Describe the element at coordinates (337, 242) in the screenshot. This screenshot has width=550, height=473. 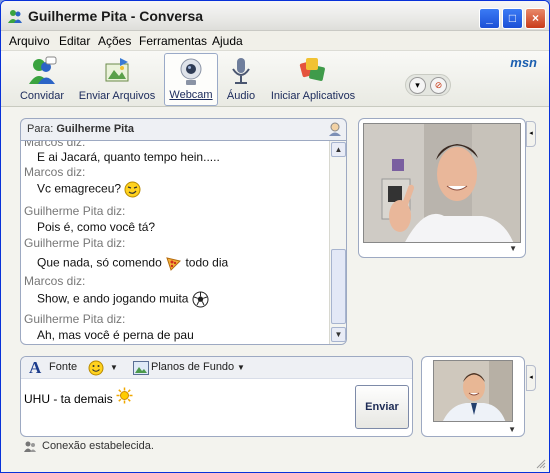
I see `chat-scrollbar: ▲ ▼` at that location.